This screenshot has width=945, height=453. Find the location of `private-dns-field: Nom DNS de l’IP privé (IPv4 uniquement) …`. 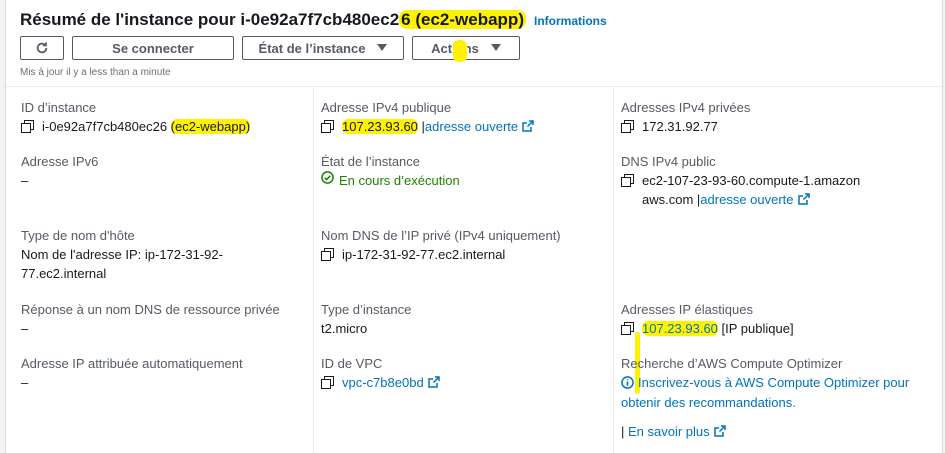

private-dns-field: Nom DNS de l’IP privé (IPv4 uniquement) … is located at coordinates (441, 245).